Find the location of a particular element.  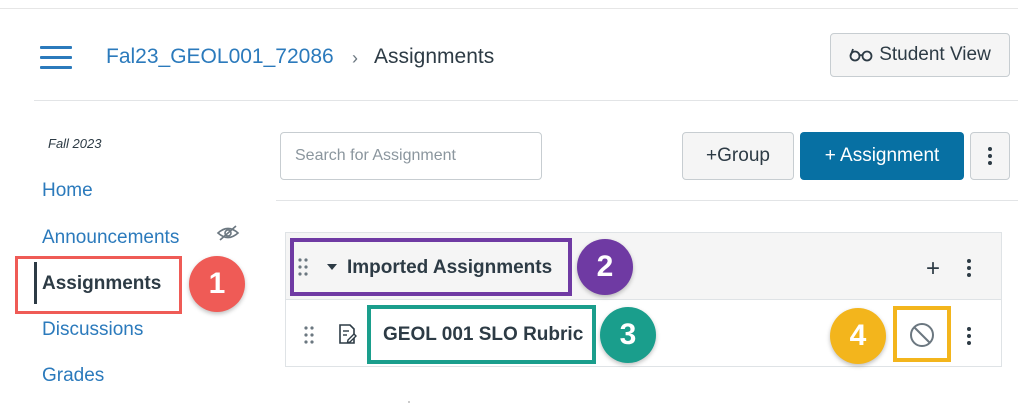

sidebar-item-discussions: Discussions is located at coordinates (92, 330).